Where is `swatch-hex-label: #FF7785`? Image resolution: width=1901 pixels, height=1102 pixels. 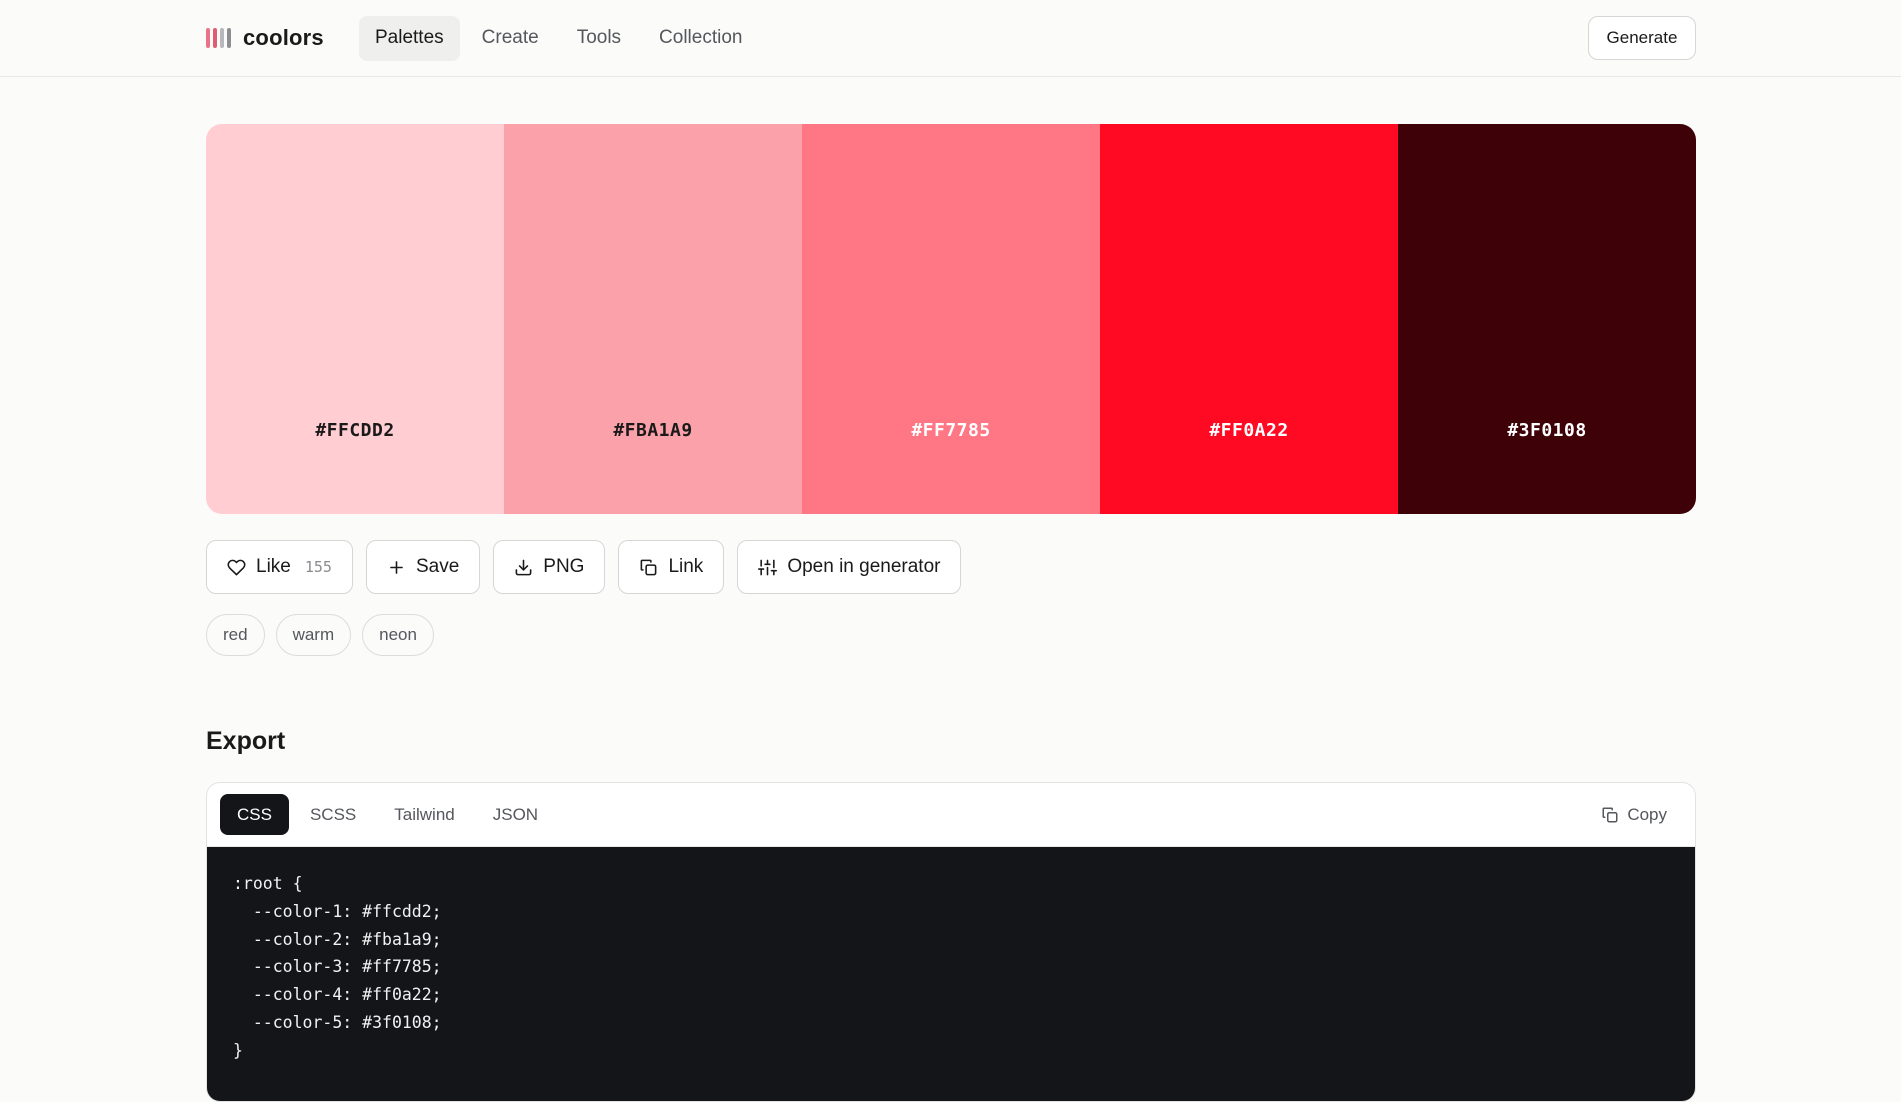
swatch-hex-label: #FF7785 is located at coordinates (951, 430).